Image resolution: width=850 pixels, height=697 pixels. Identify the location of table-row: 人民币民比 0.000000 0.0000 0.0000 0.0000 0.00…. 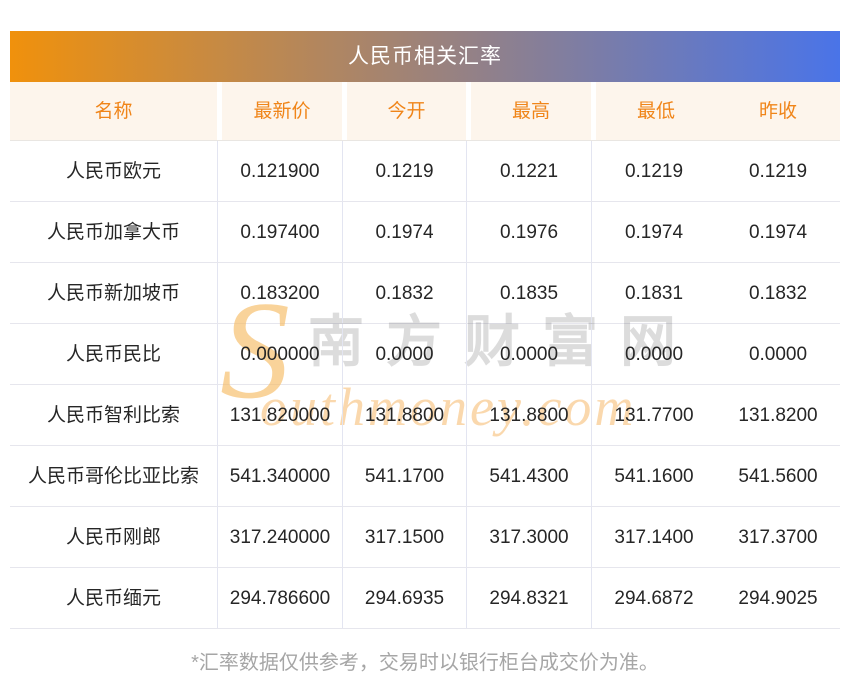
(425, 354).